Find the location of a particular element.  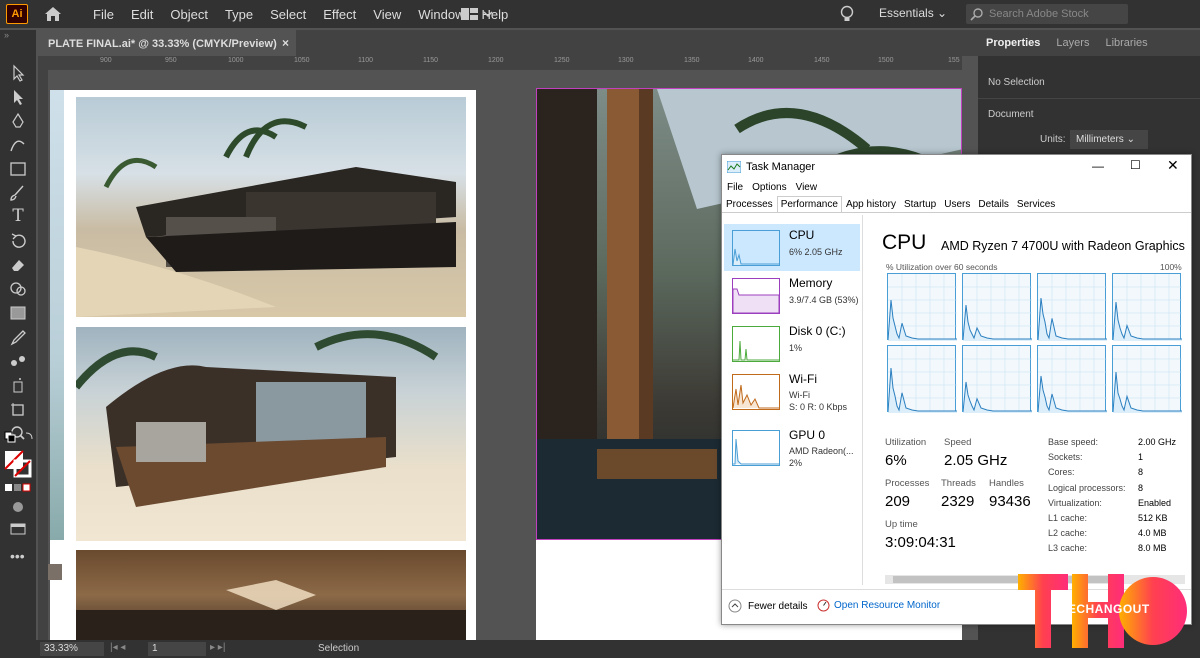

selection-tool-icon is located at coordinates (18, 73).